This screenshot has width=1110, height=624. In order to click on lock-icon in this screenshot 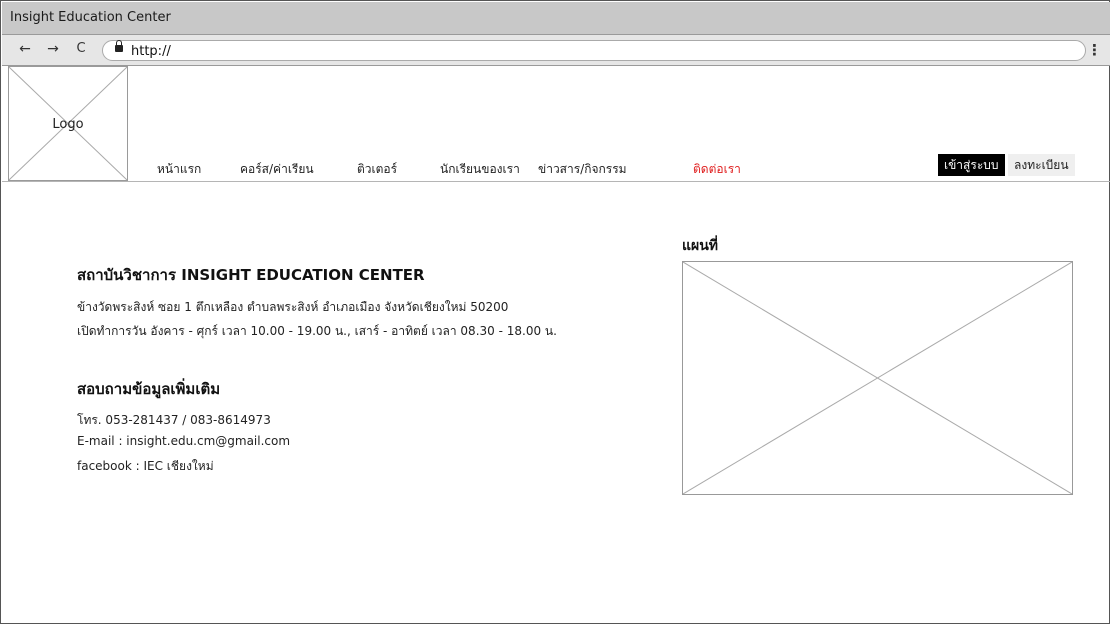, I will do `click(119, 46)`.